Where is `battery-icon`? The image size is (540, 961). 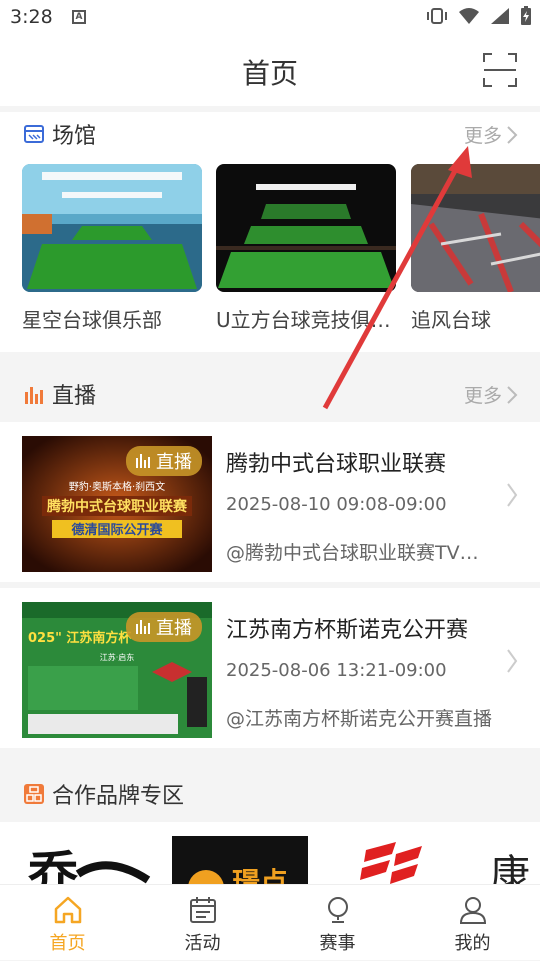
battery-icon is located at coordinates (526, 15).